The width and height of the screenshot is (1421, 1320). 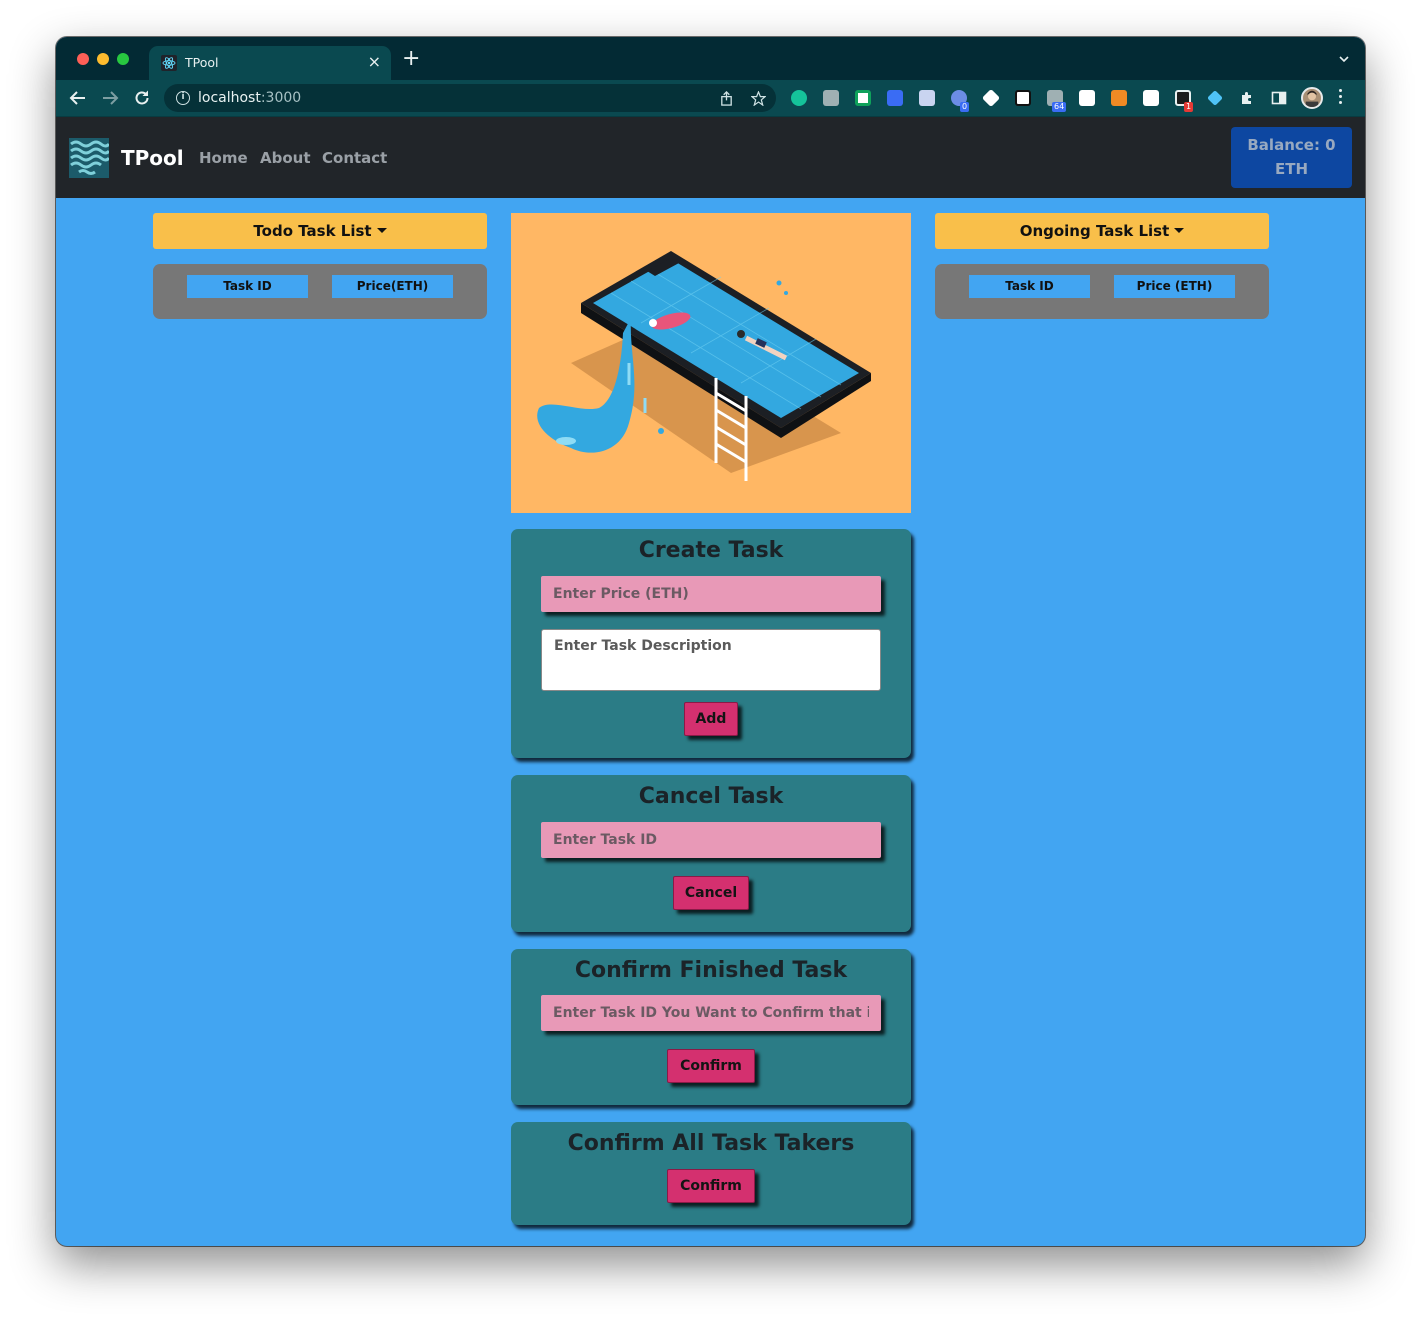 I want to click on close-window-button, so click(x=83, y=59).